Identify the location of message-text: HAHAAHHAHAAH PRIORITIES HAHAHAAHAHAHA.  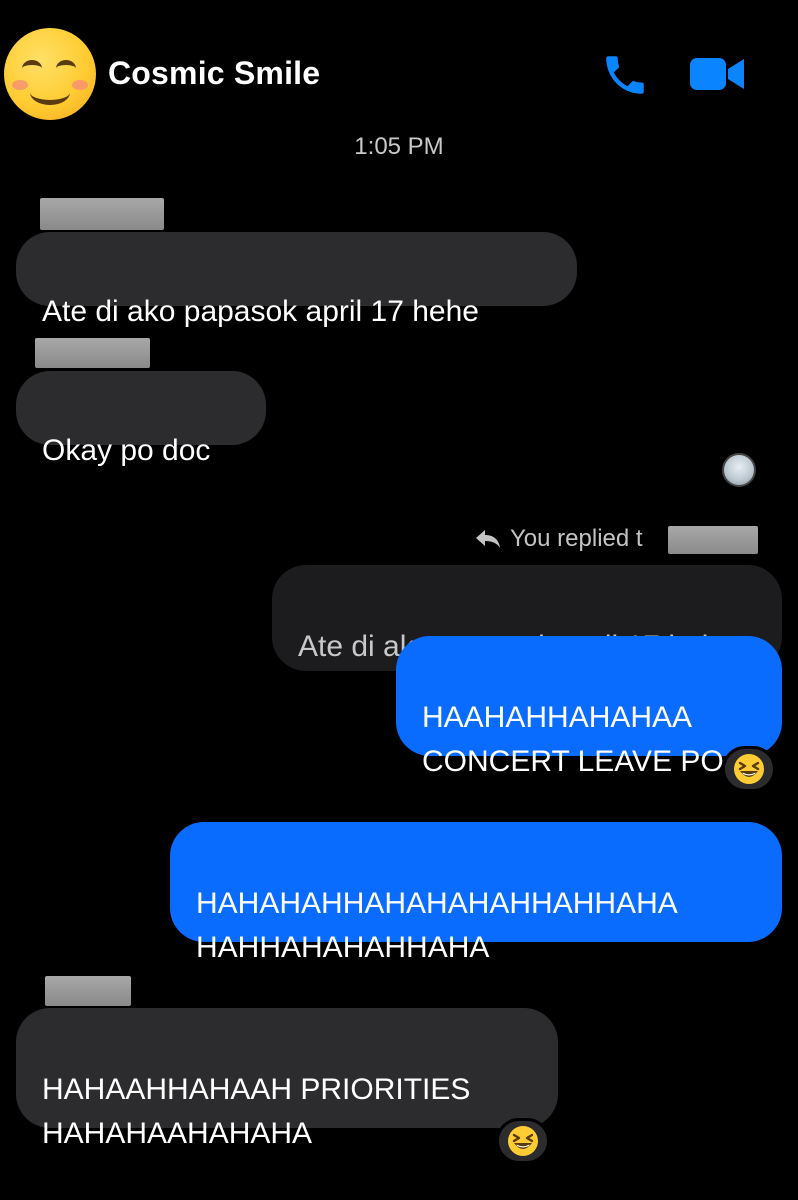
(256, 1111).